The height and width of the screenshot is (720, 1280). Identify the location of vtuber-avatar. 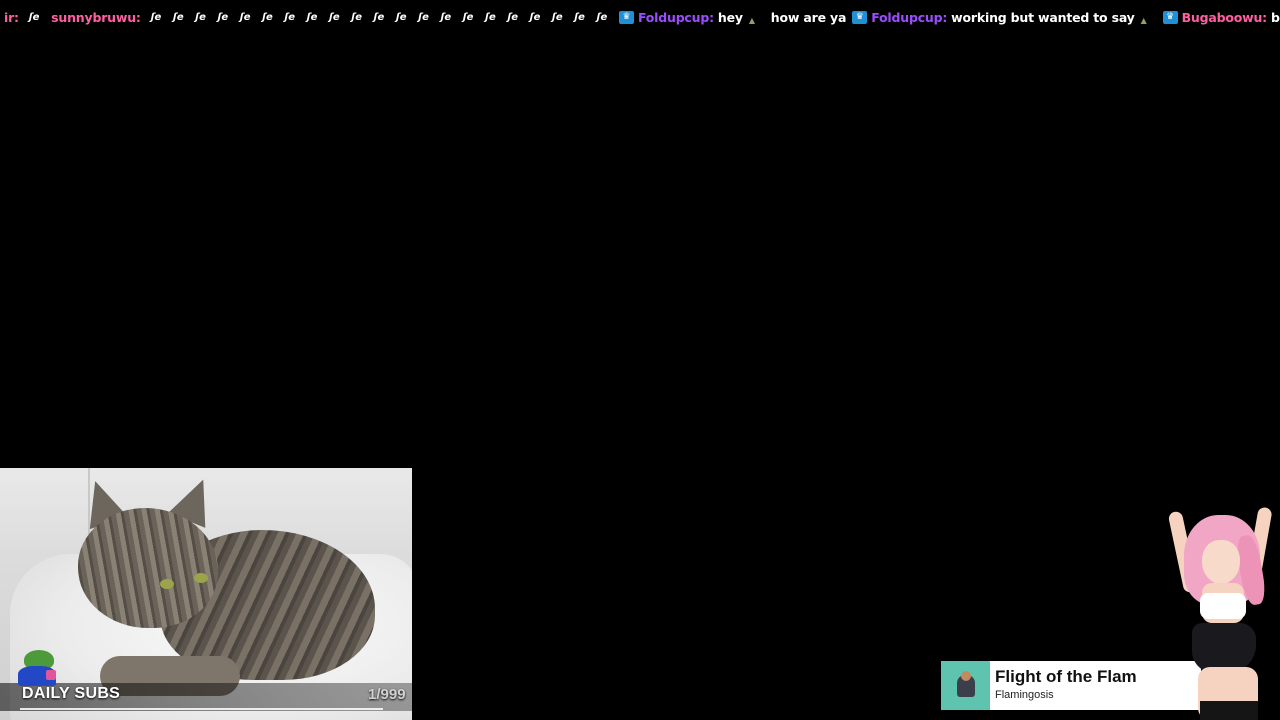
(1223, 612).